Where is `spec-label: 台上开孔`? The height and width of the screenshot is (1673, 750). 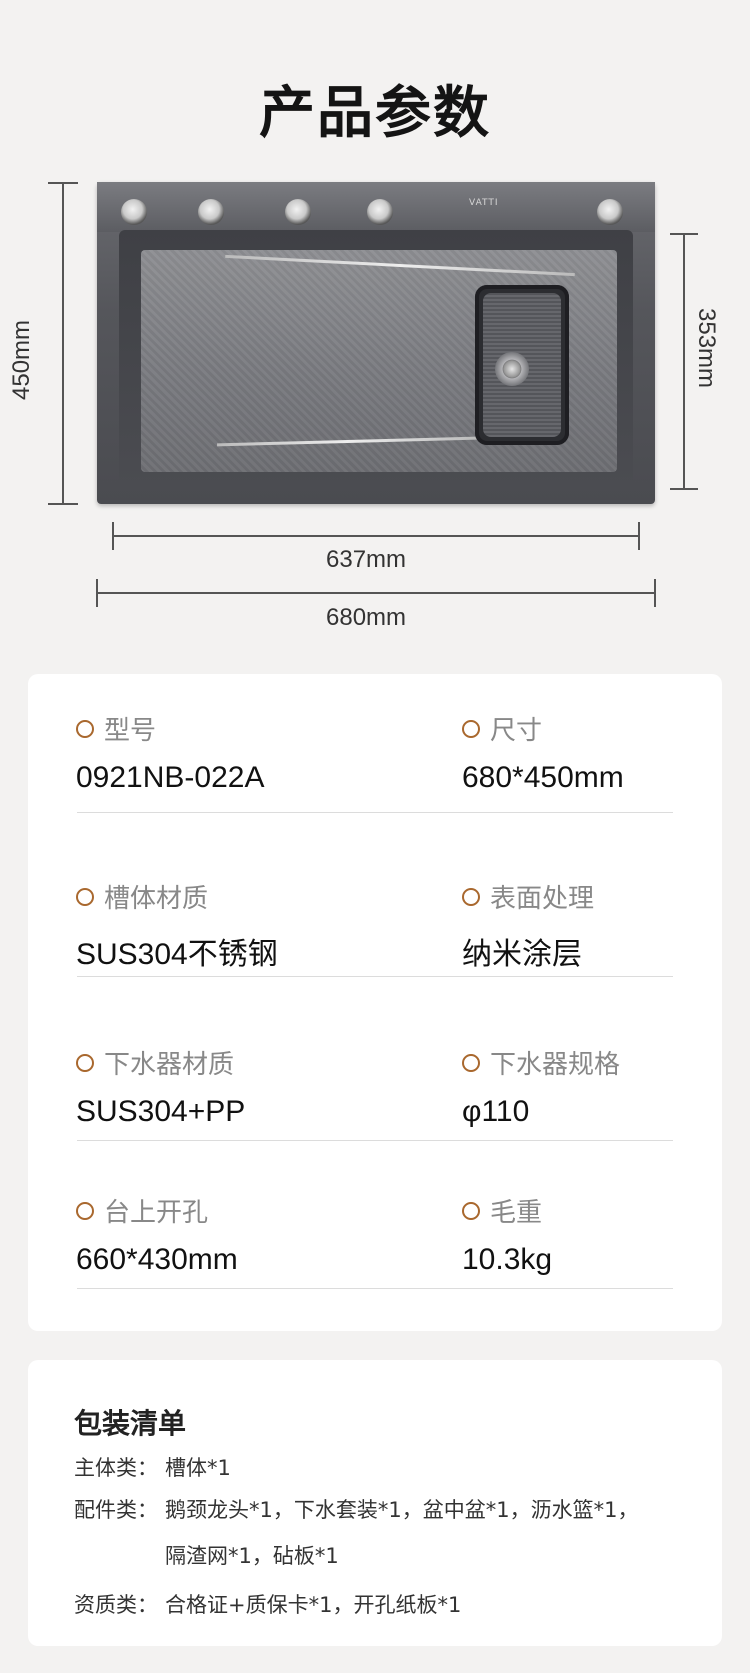
spec-label: 台上开孔 is located at coordinates (156, 1213).